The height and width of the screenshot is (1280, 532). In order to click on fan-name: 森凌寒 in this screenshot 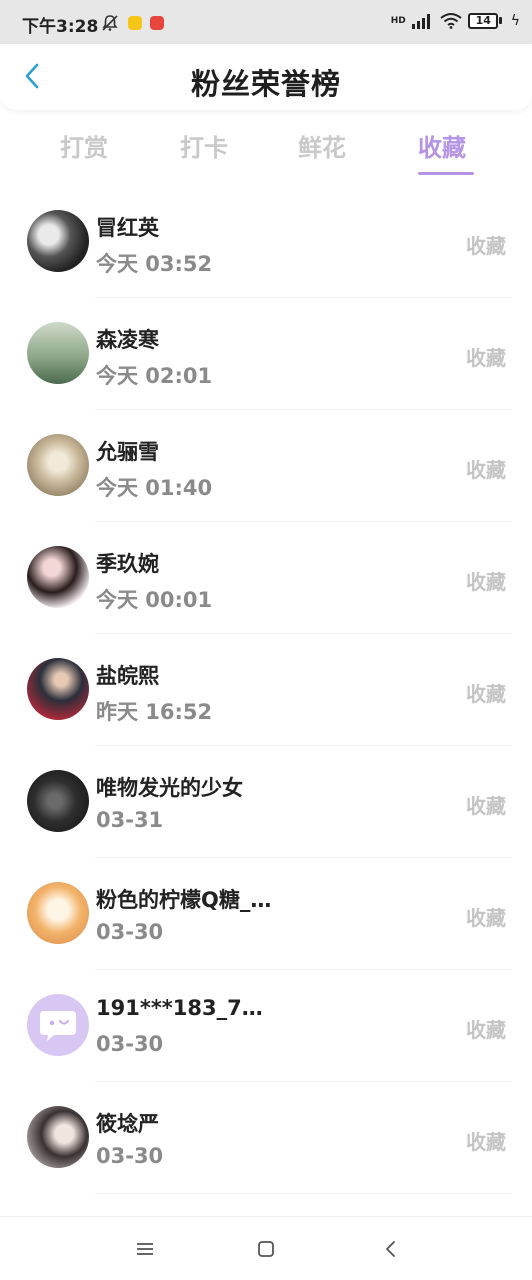, I will do `click(127, 340)`.